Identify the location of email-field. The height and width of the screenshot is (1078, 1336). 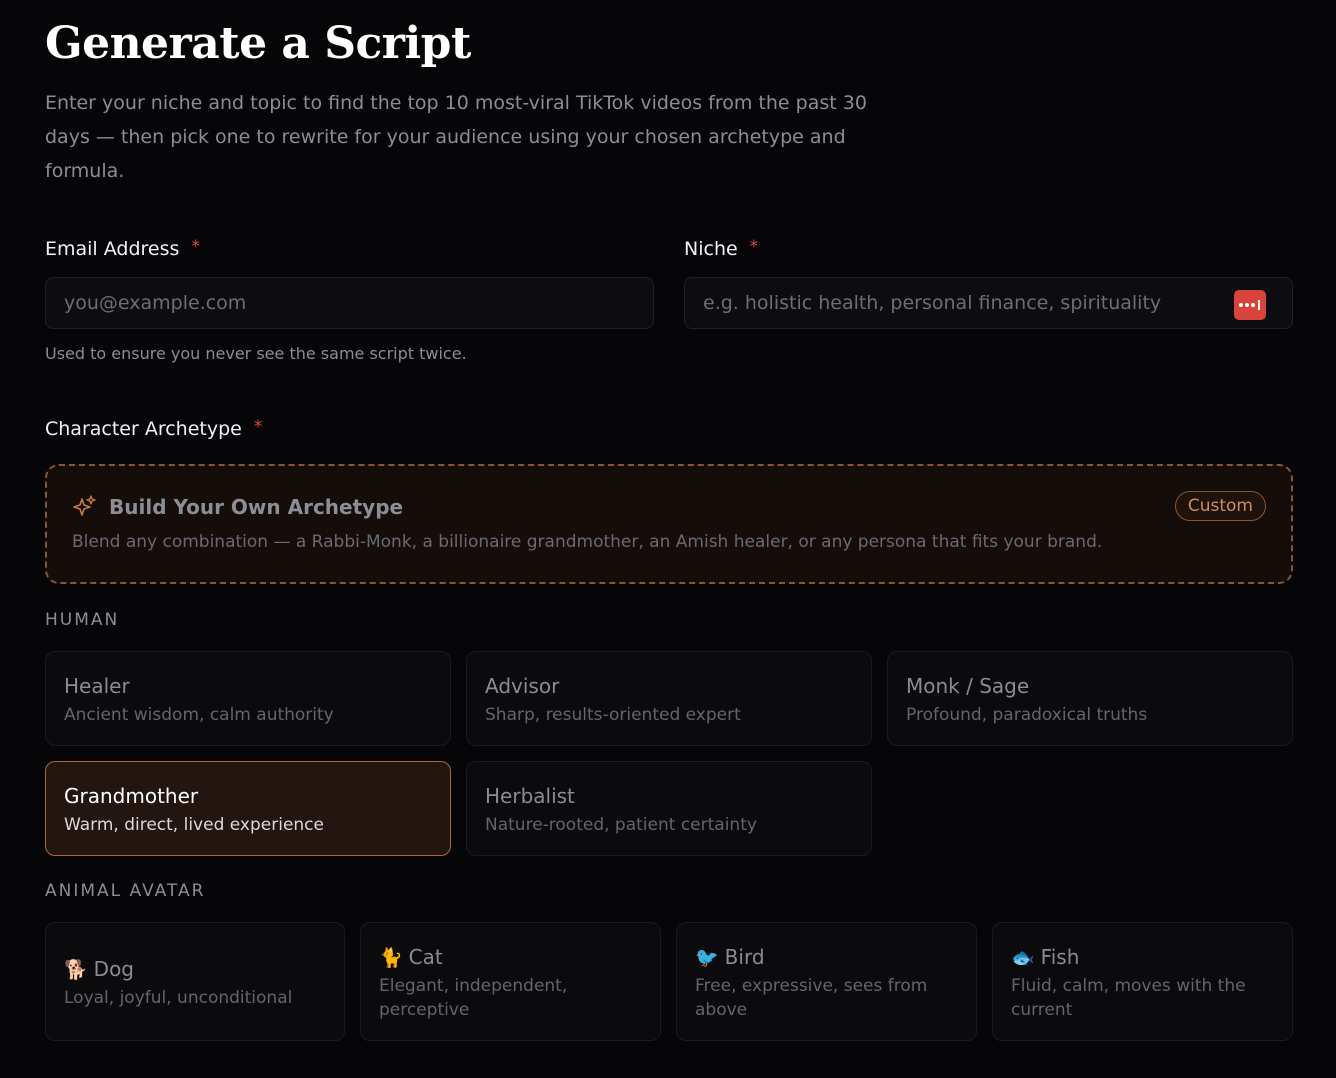
(349, 303).